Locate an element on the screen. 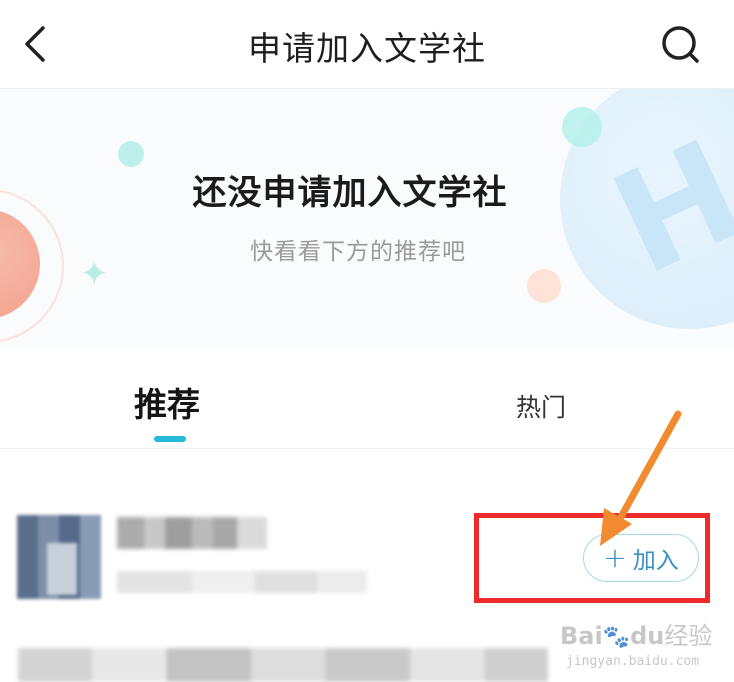 The image size is (734, 682). tab-popular: 热门 is located at coordinates (541, 406).